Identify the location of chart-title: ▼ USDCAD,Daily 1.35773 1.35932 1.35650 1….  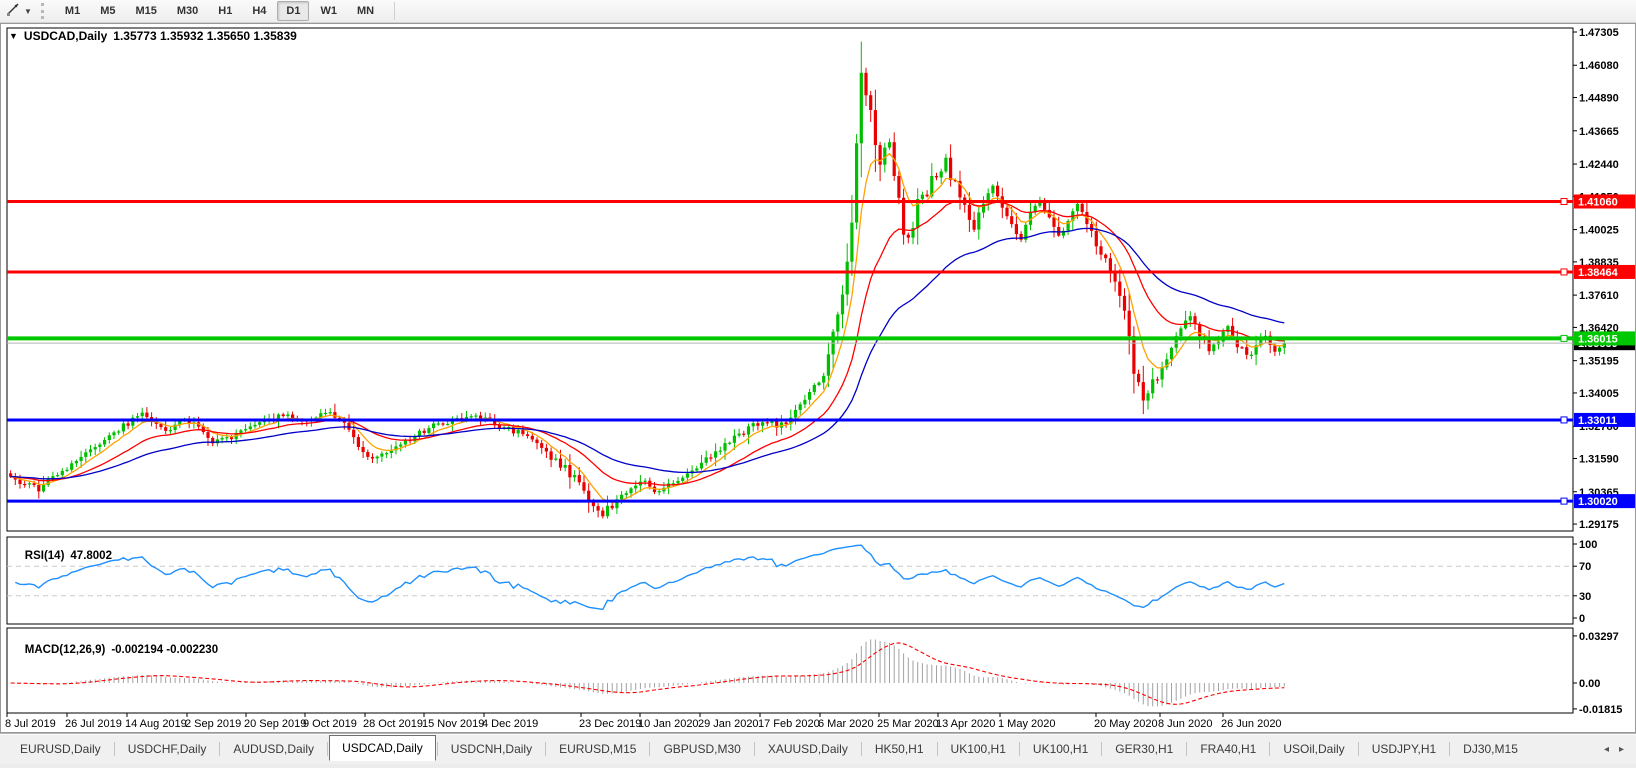
(153, 36).